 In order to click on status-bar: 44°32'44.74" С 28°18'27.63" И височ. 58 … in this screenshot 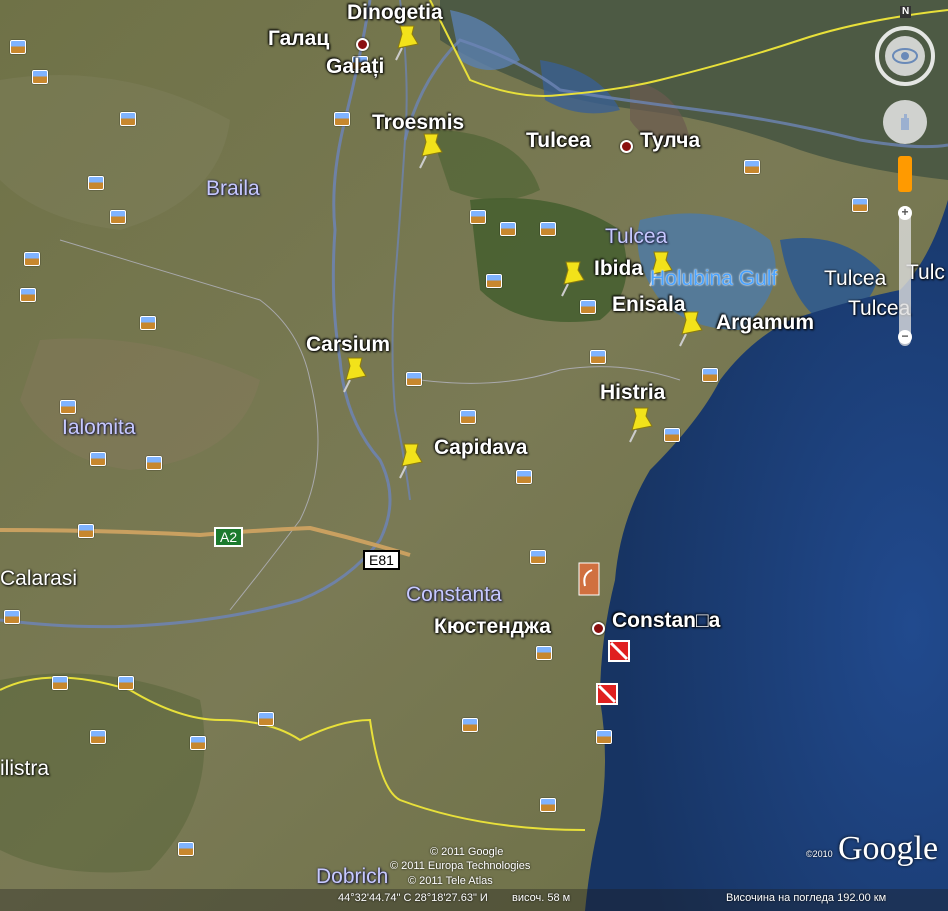, I will do `click(474, 900)`.